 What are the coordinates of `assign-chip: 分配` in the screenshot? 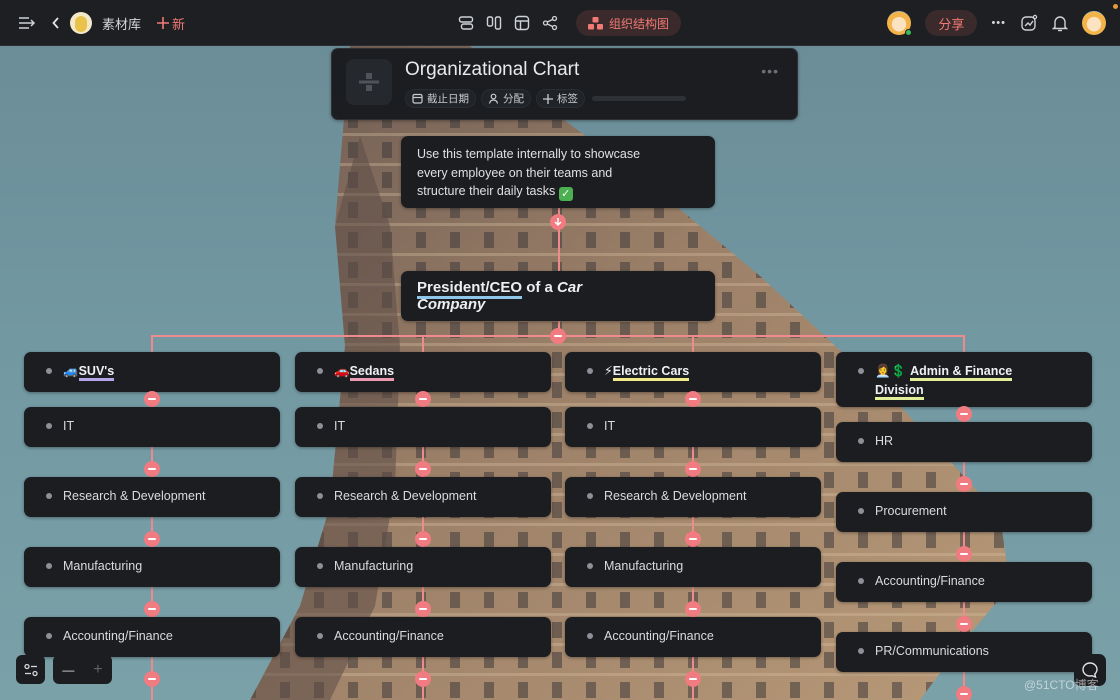 It's located at (506, 98).